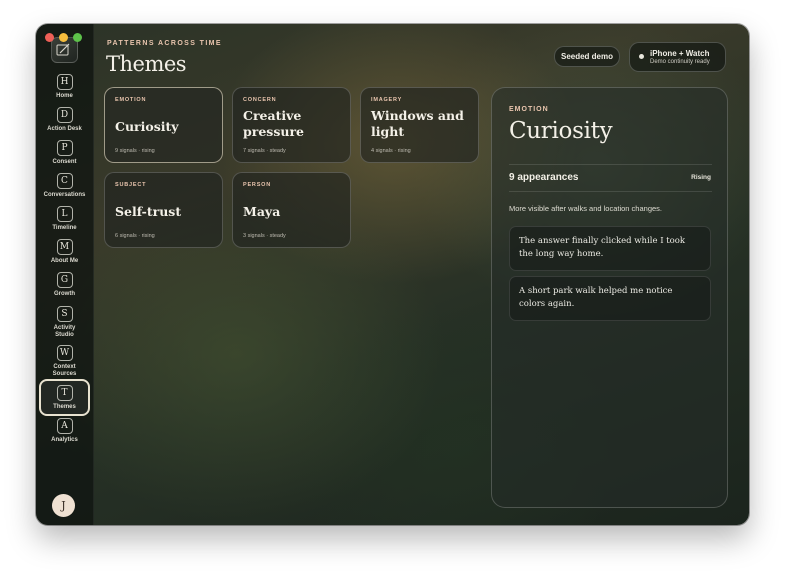 This screenshot has width=785, height=573. Describe the element at coordinates (64, 370) in the screenshot. I see `sidebar-item-label: Context Sources` at that location.